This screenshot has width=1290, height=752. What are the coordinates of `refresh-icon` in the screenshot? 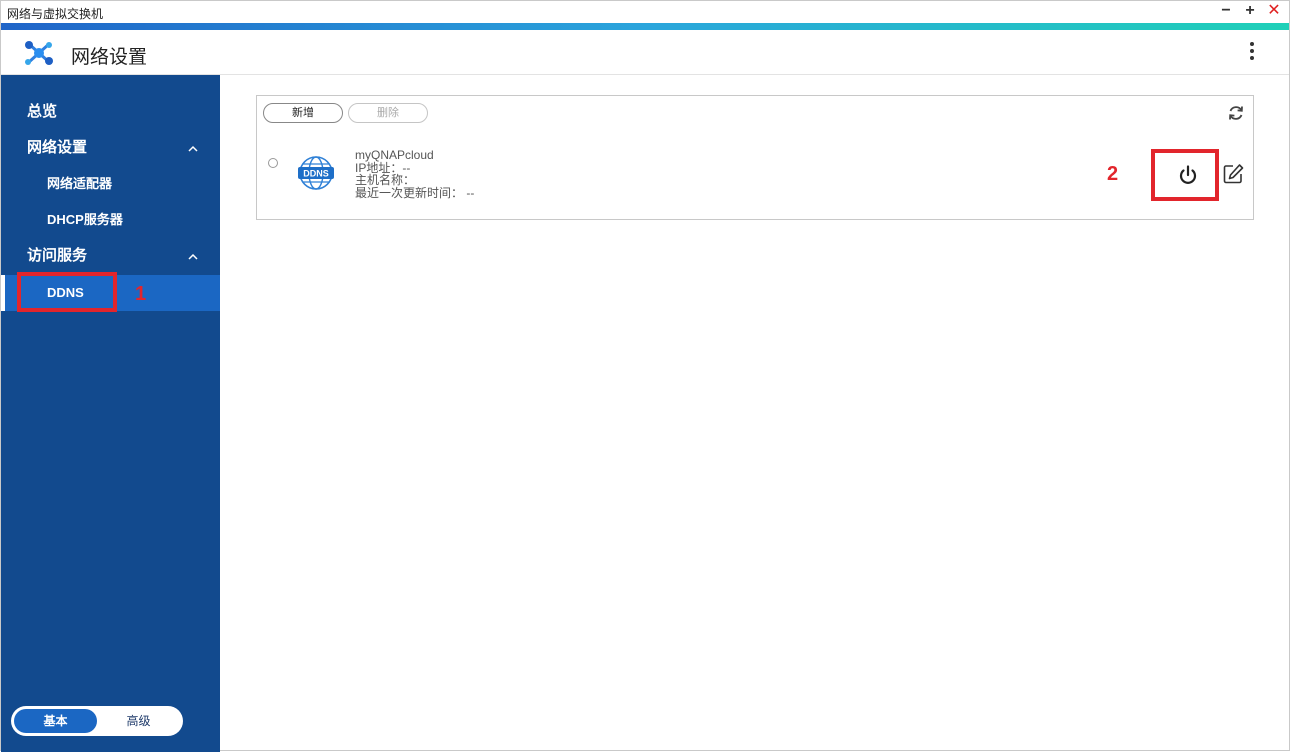 It's located at (1236, 113).